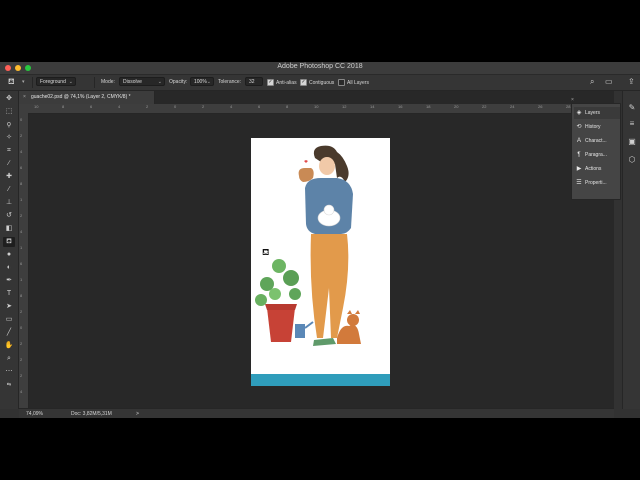 This screenshot has width=640, height=480. I want to click on type-tool-icon: T, so click(9, 294).